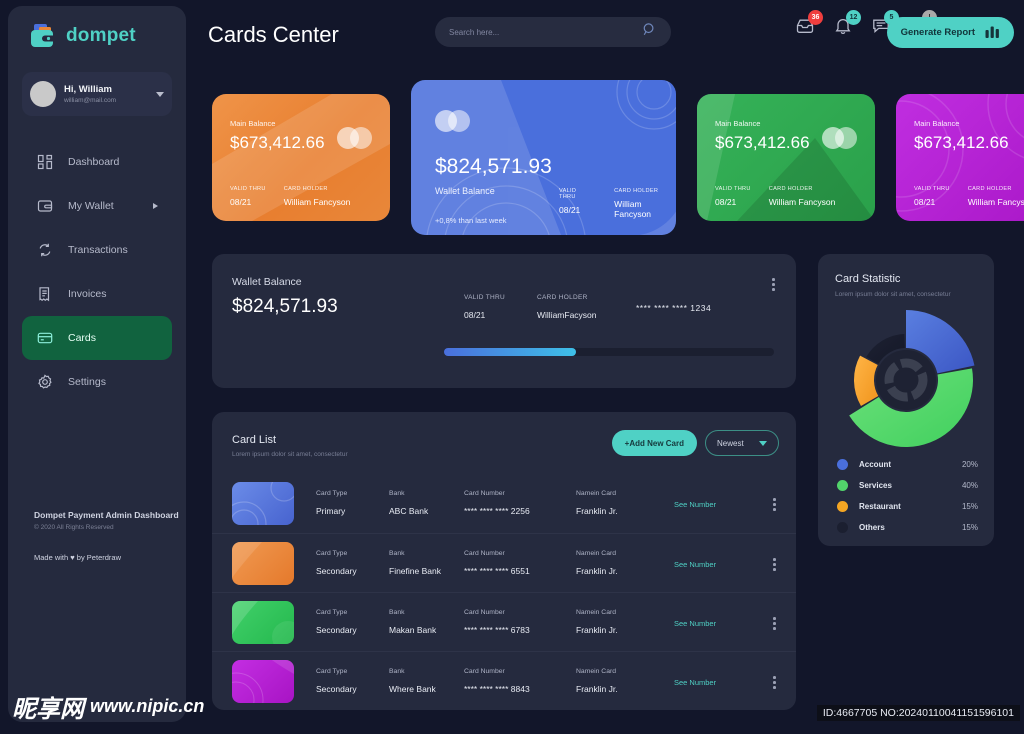 The image size is (1024, 734). Describe the element at coordinates (907, 527) in the screenshot. I see `legend-item: Others 15%` at that location.